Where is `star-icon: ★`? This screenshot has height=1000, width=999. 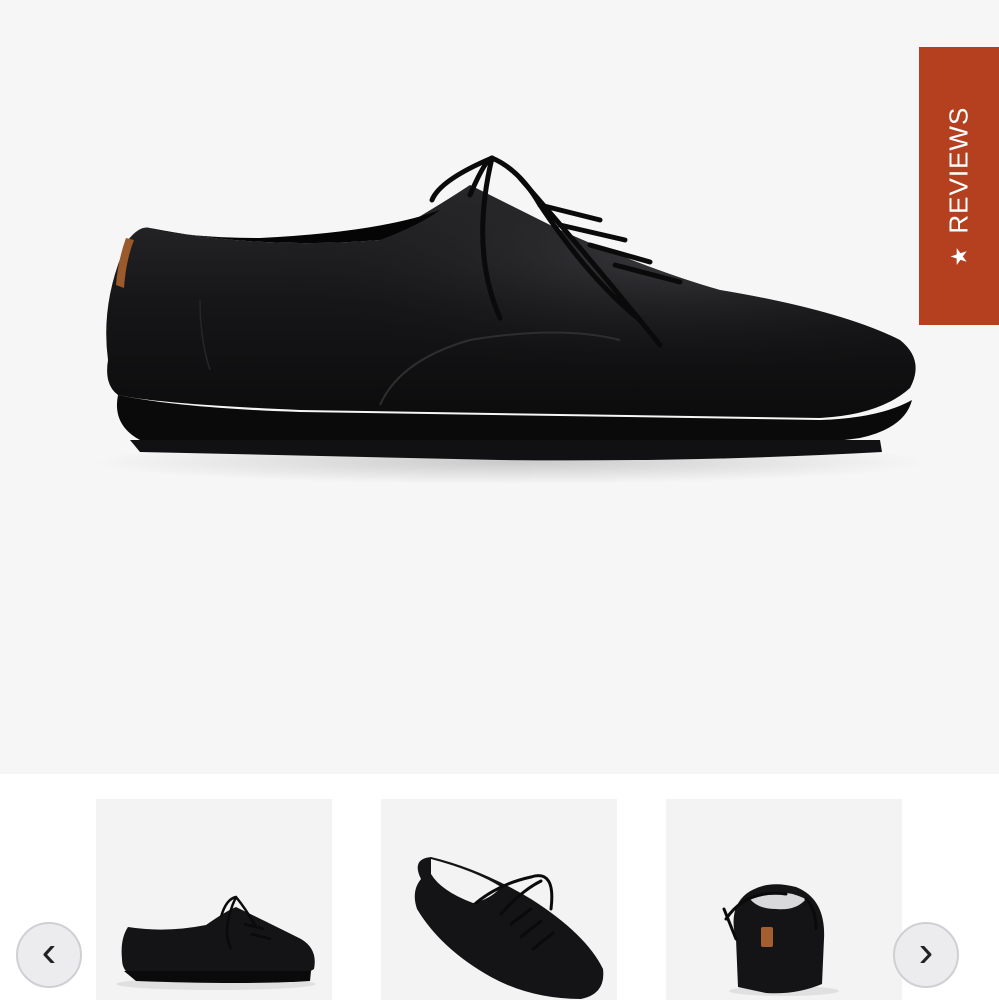
star-icon: ★ is located at coordinates (958, 255).